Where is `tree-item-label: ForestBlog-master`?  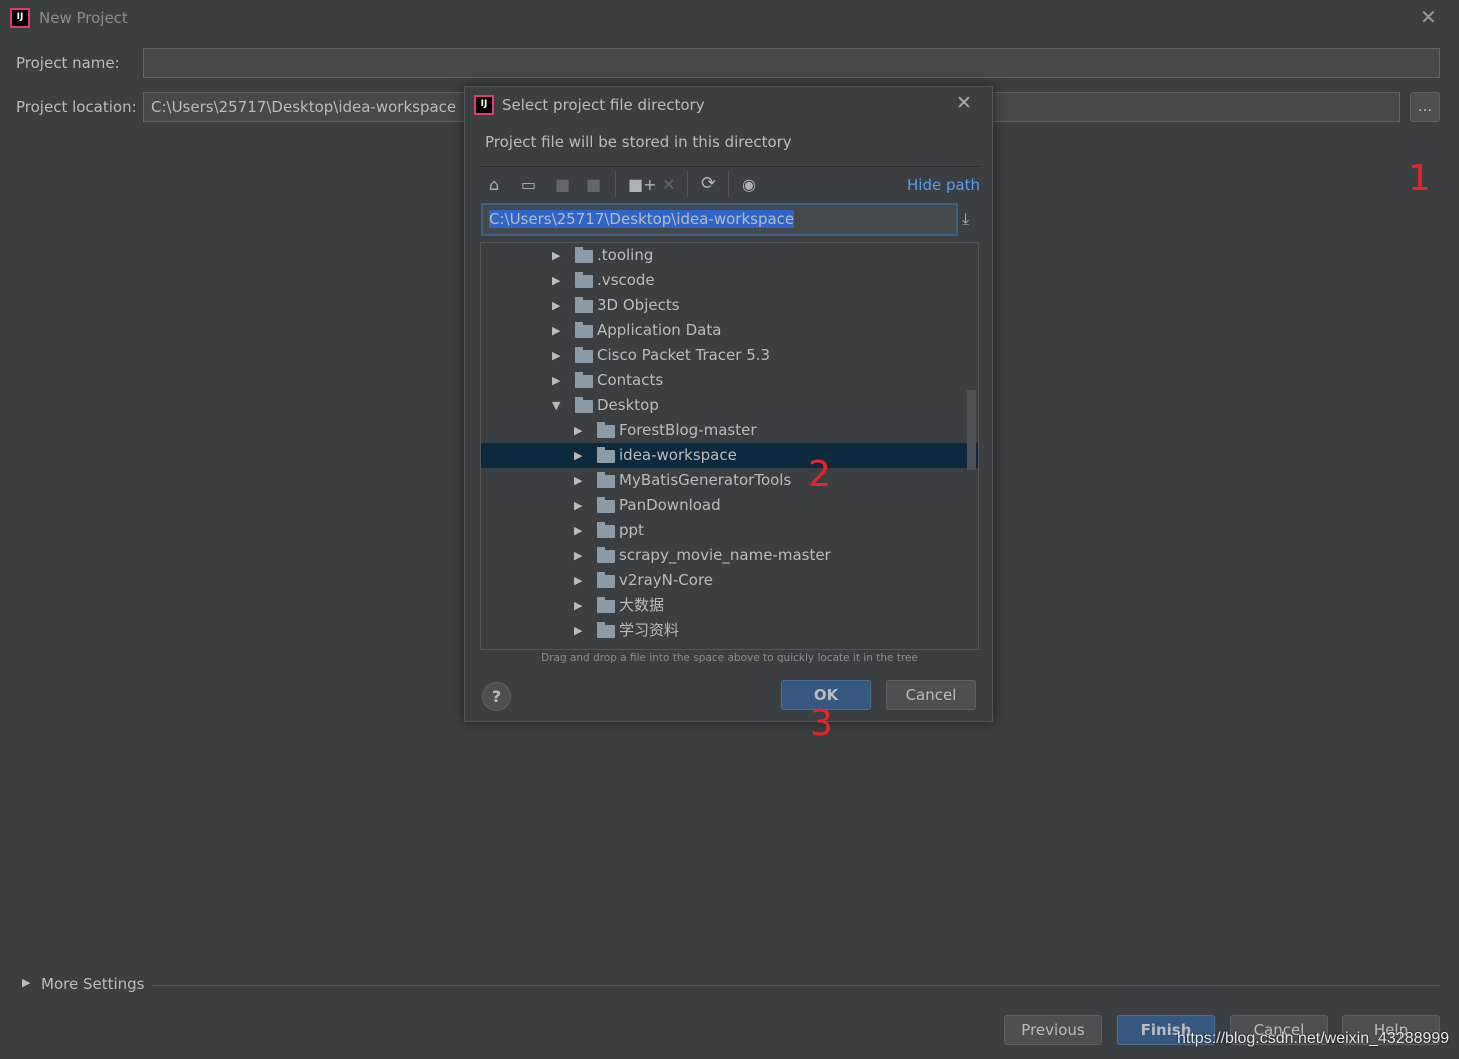
tree-item-label: ForestBlog-master is located at coordinates (688, 430).